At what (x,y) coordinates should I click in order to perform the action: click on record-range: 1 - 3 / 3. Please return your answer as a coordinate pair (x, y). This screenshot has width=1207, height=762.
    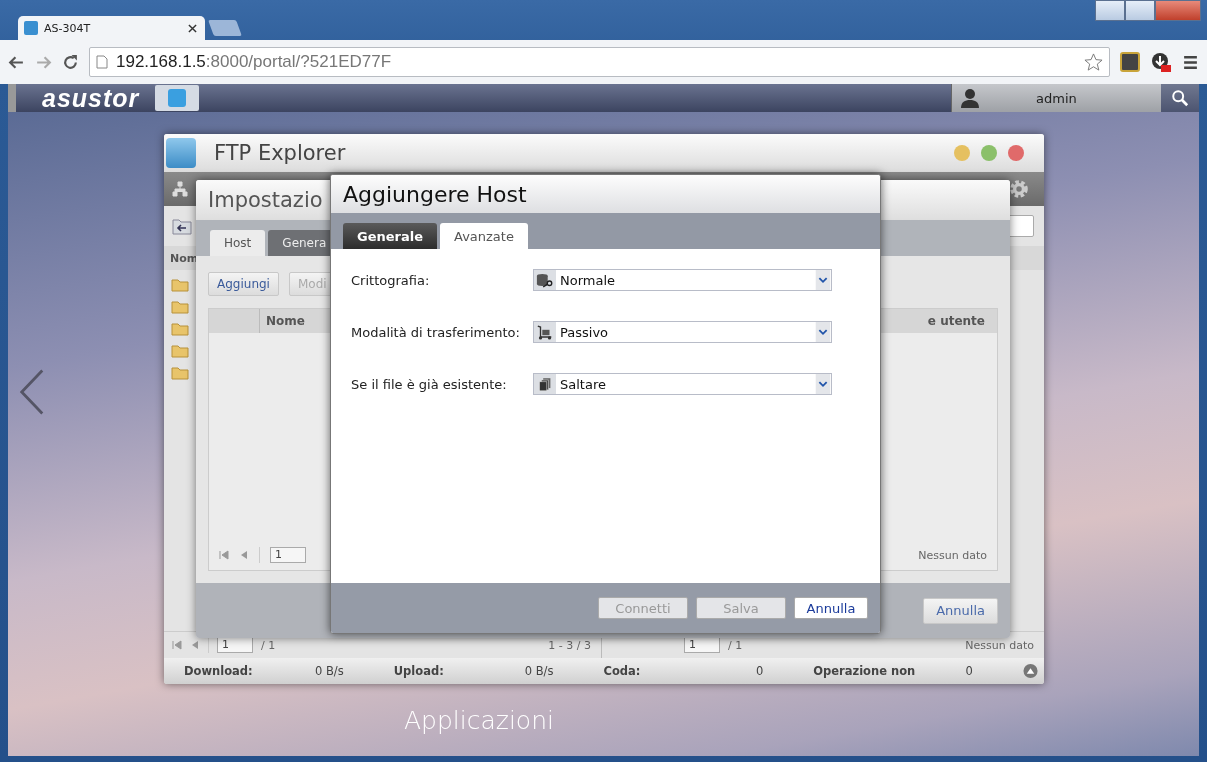
    Looking at the image, I should click on (569, 645).